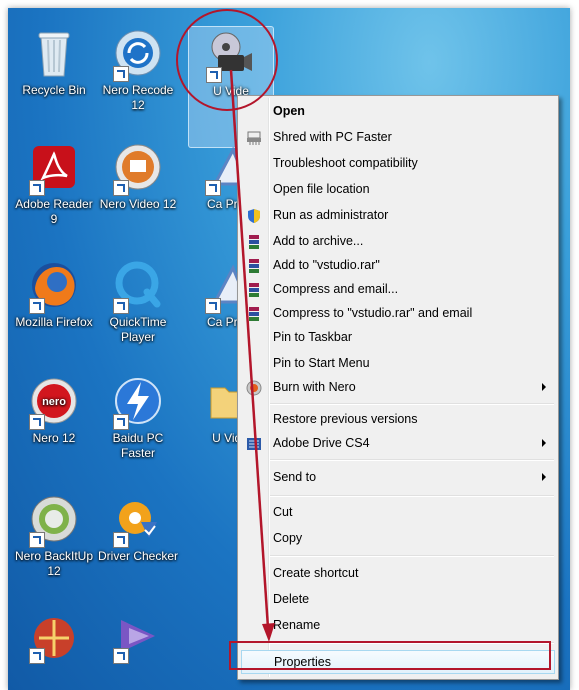 This screenshot has width=579, height=690. I want to click on arrow-head-icon, so click(268, 632).